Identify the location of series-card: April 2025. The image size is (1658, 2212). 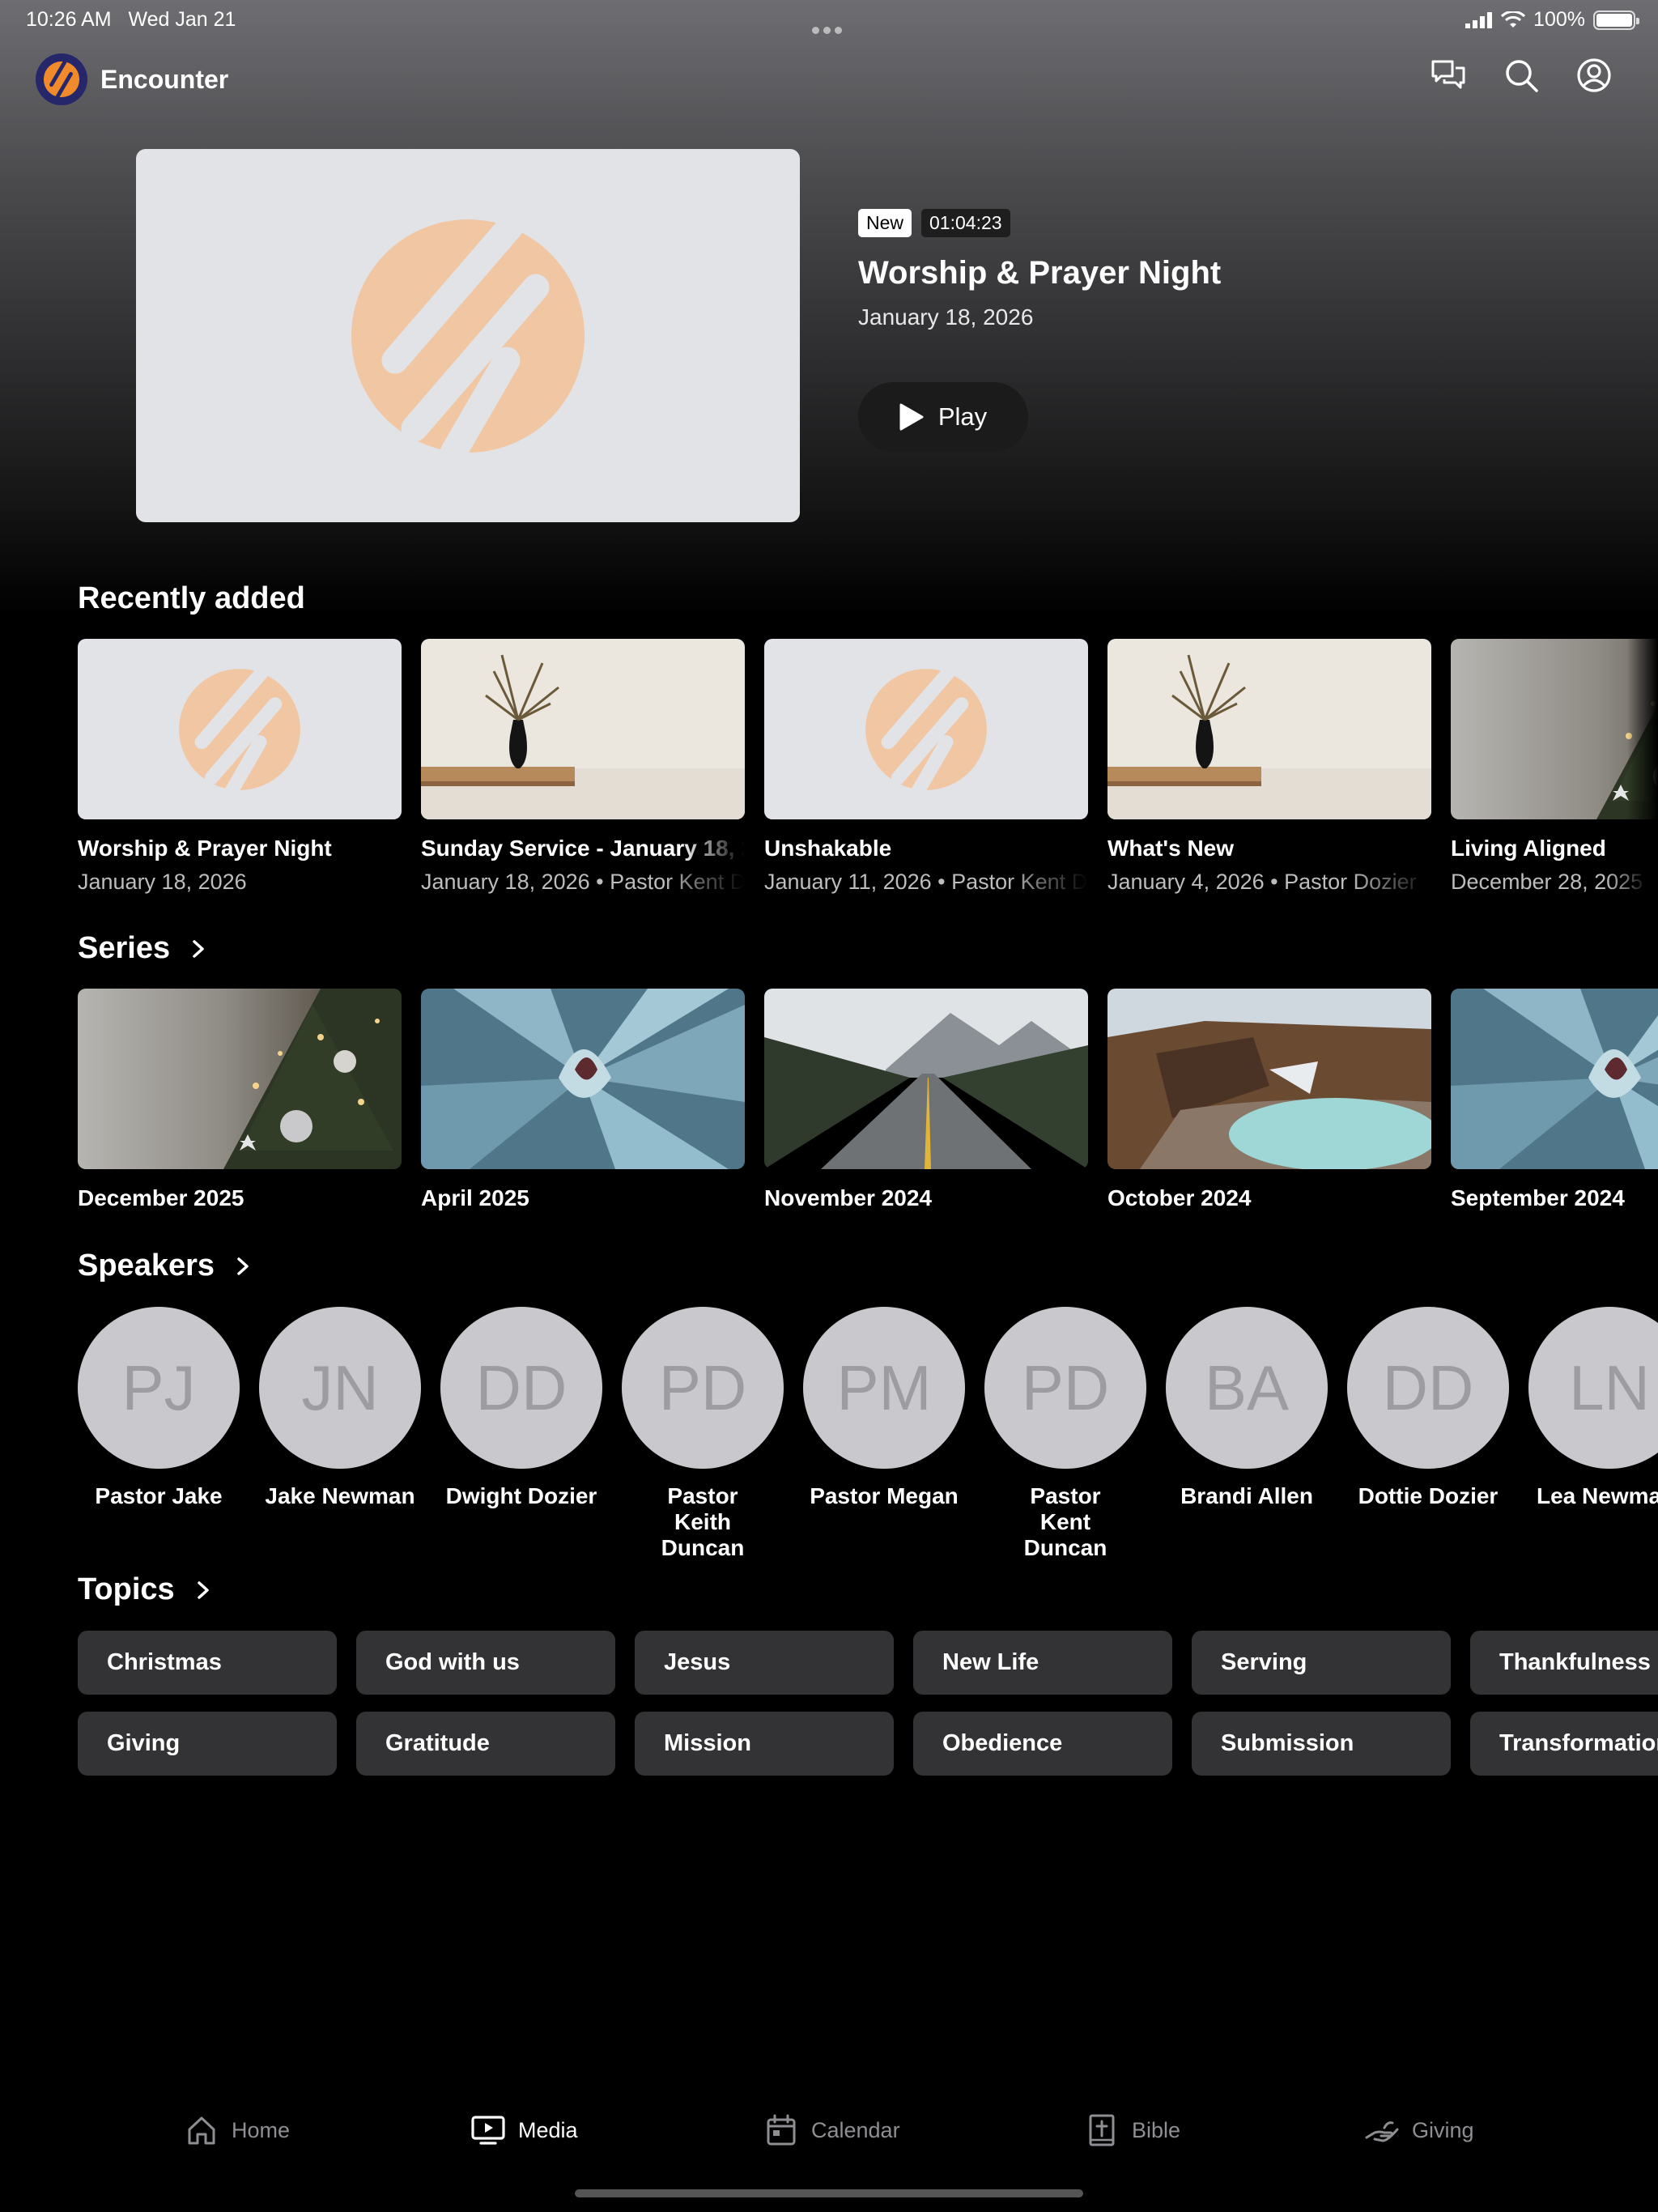
(583, 1100).